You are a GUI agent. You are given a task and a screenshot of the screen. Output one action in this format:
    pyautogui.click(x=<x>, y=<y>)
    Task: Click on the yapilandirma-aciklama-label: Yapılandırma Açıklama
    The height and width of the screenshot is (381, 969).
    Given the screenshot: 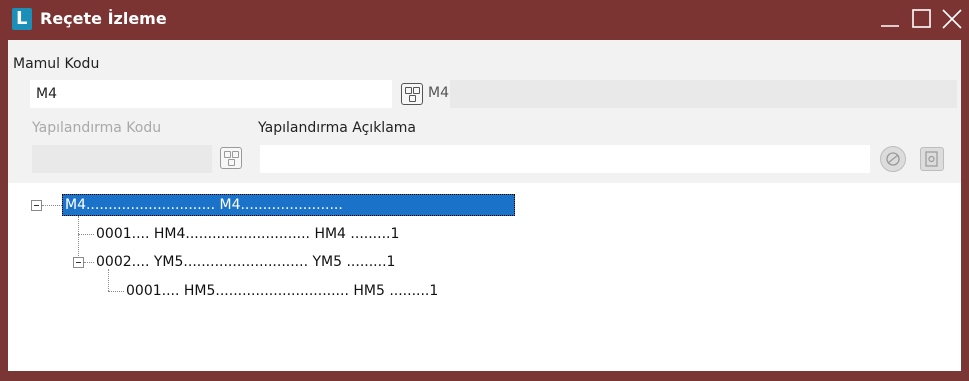 What is the action you would take?
    pyautogui.click(x=337, y=128)
    